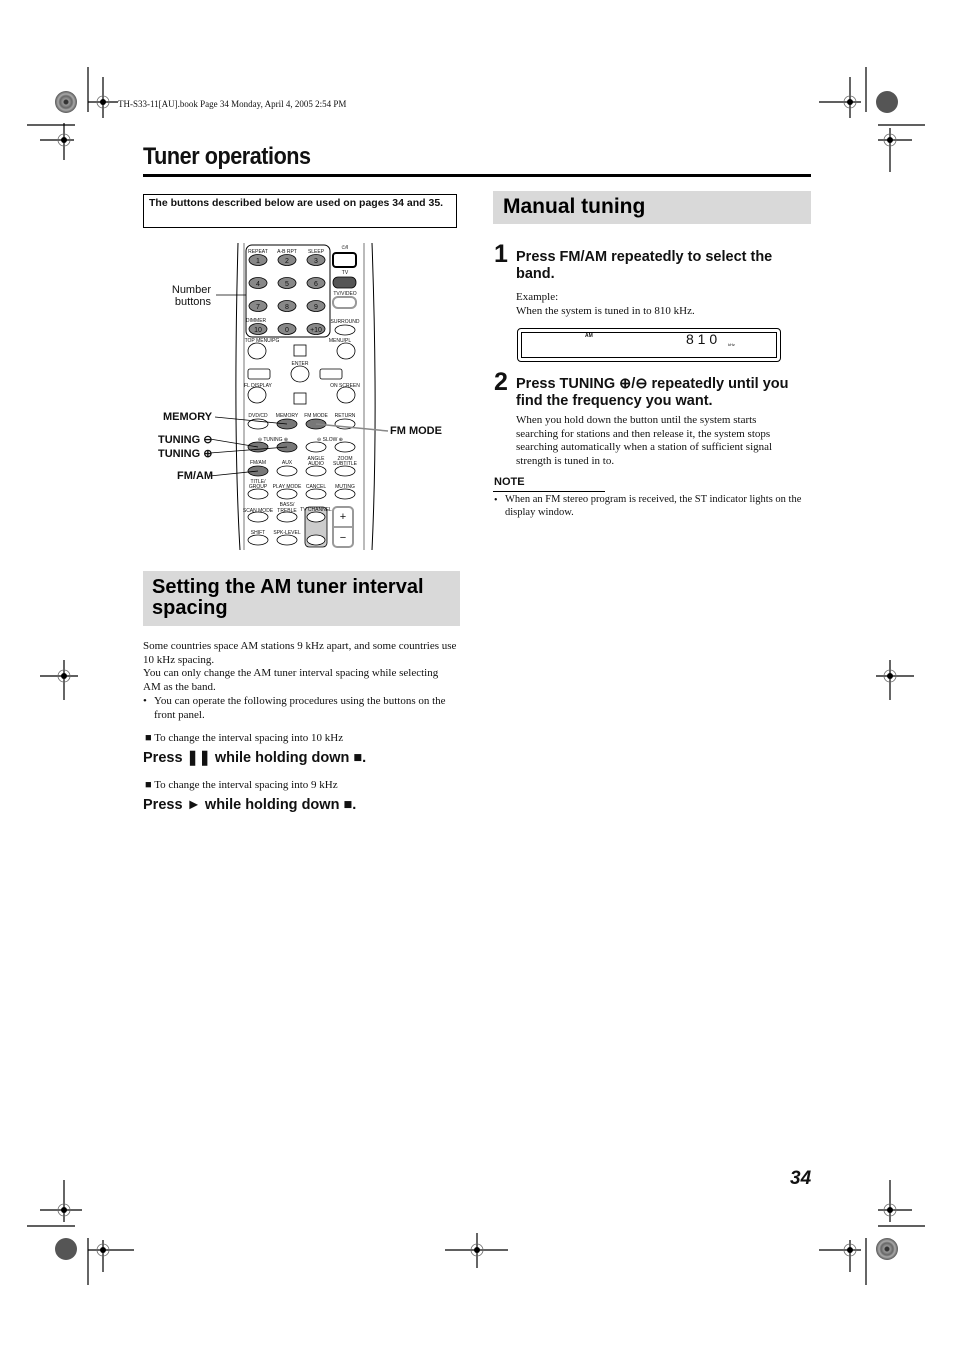 This screenshot has height=1351, width=954. What do you see at coordinates (345, 273) in the screenshot?
I see `svg-text: TV` at bounding box center [345, 273].